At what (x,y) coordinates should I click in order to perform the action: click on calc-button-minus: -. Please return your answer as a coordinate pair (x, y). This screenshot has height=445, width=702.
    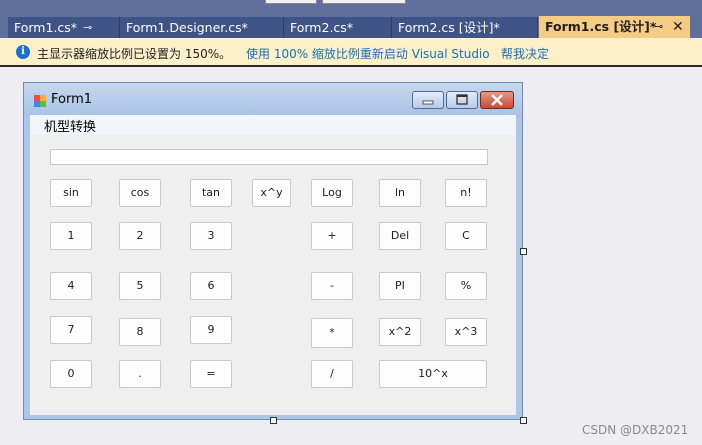
    Looking at the image, I should click on (332, 286).